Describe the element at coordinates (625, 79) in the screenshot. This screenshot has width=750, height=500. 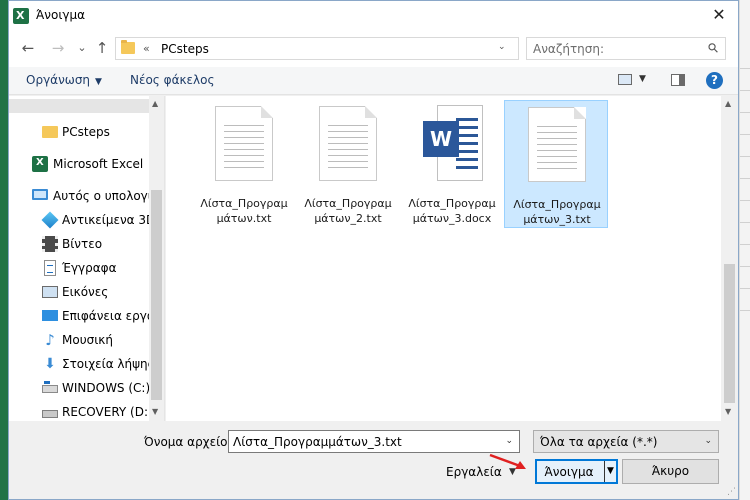
I see `change-view-icon` at that location.